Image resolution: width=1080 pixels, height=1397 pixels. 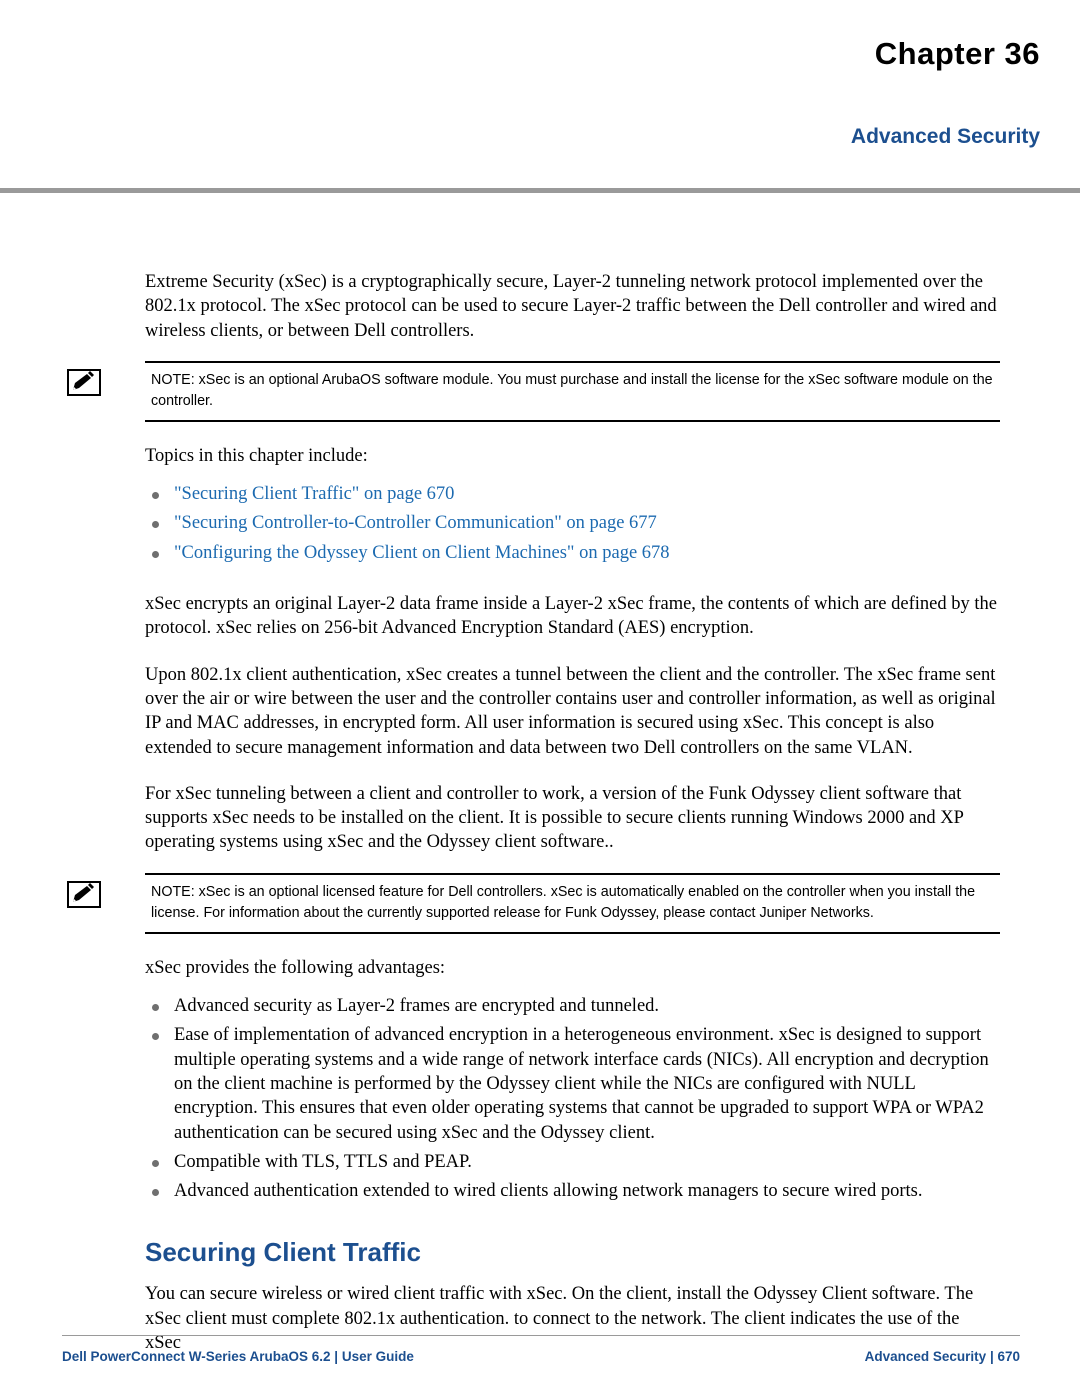 I want to click on footer-divider, so click(x=541, y=1335).